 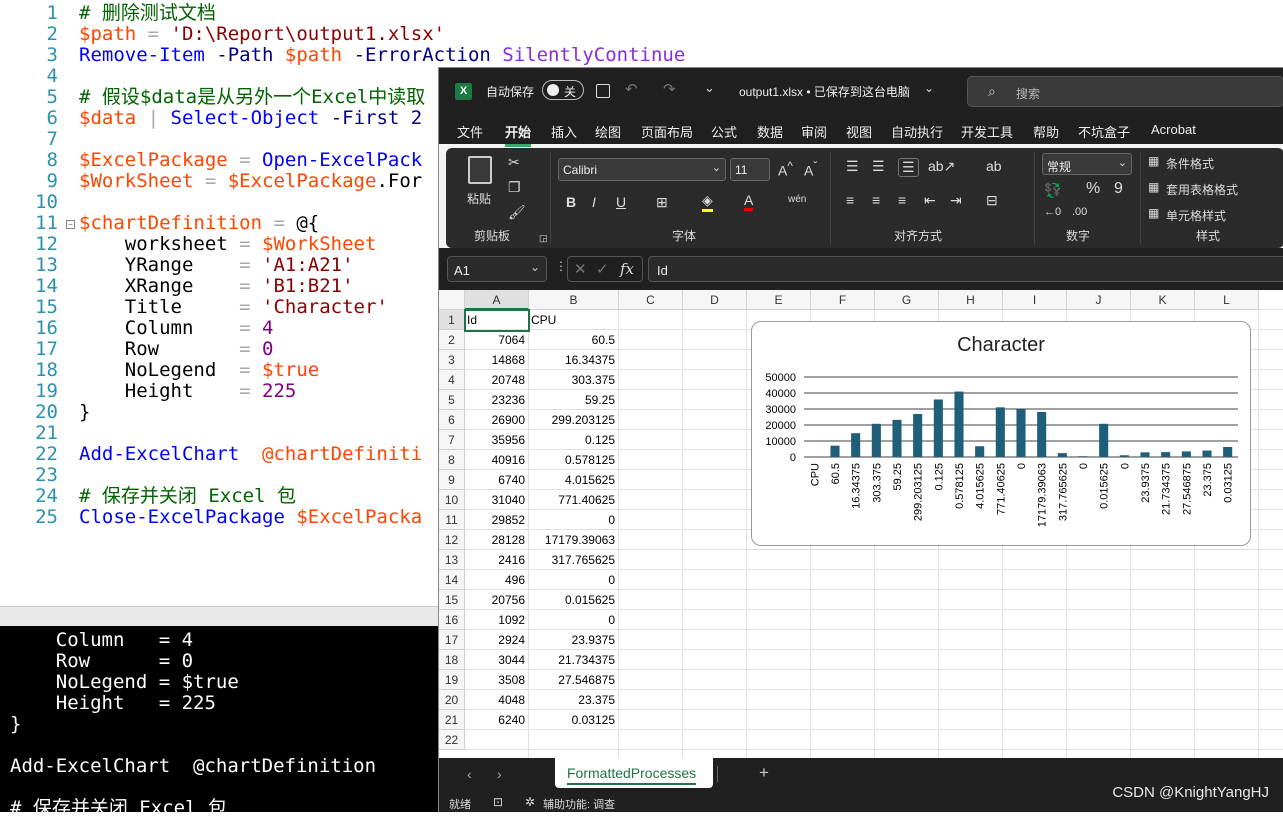 What do you see at coordinates (631, 89) in the screenshot?
I see `undo-icon: ↶` at bounding box center [631, 89].